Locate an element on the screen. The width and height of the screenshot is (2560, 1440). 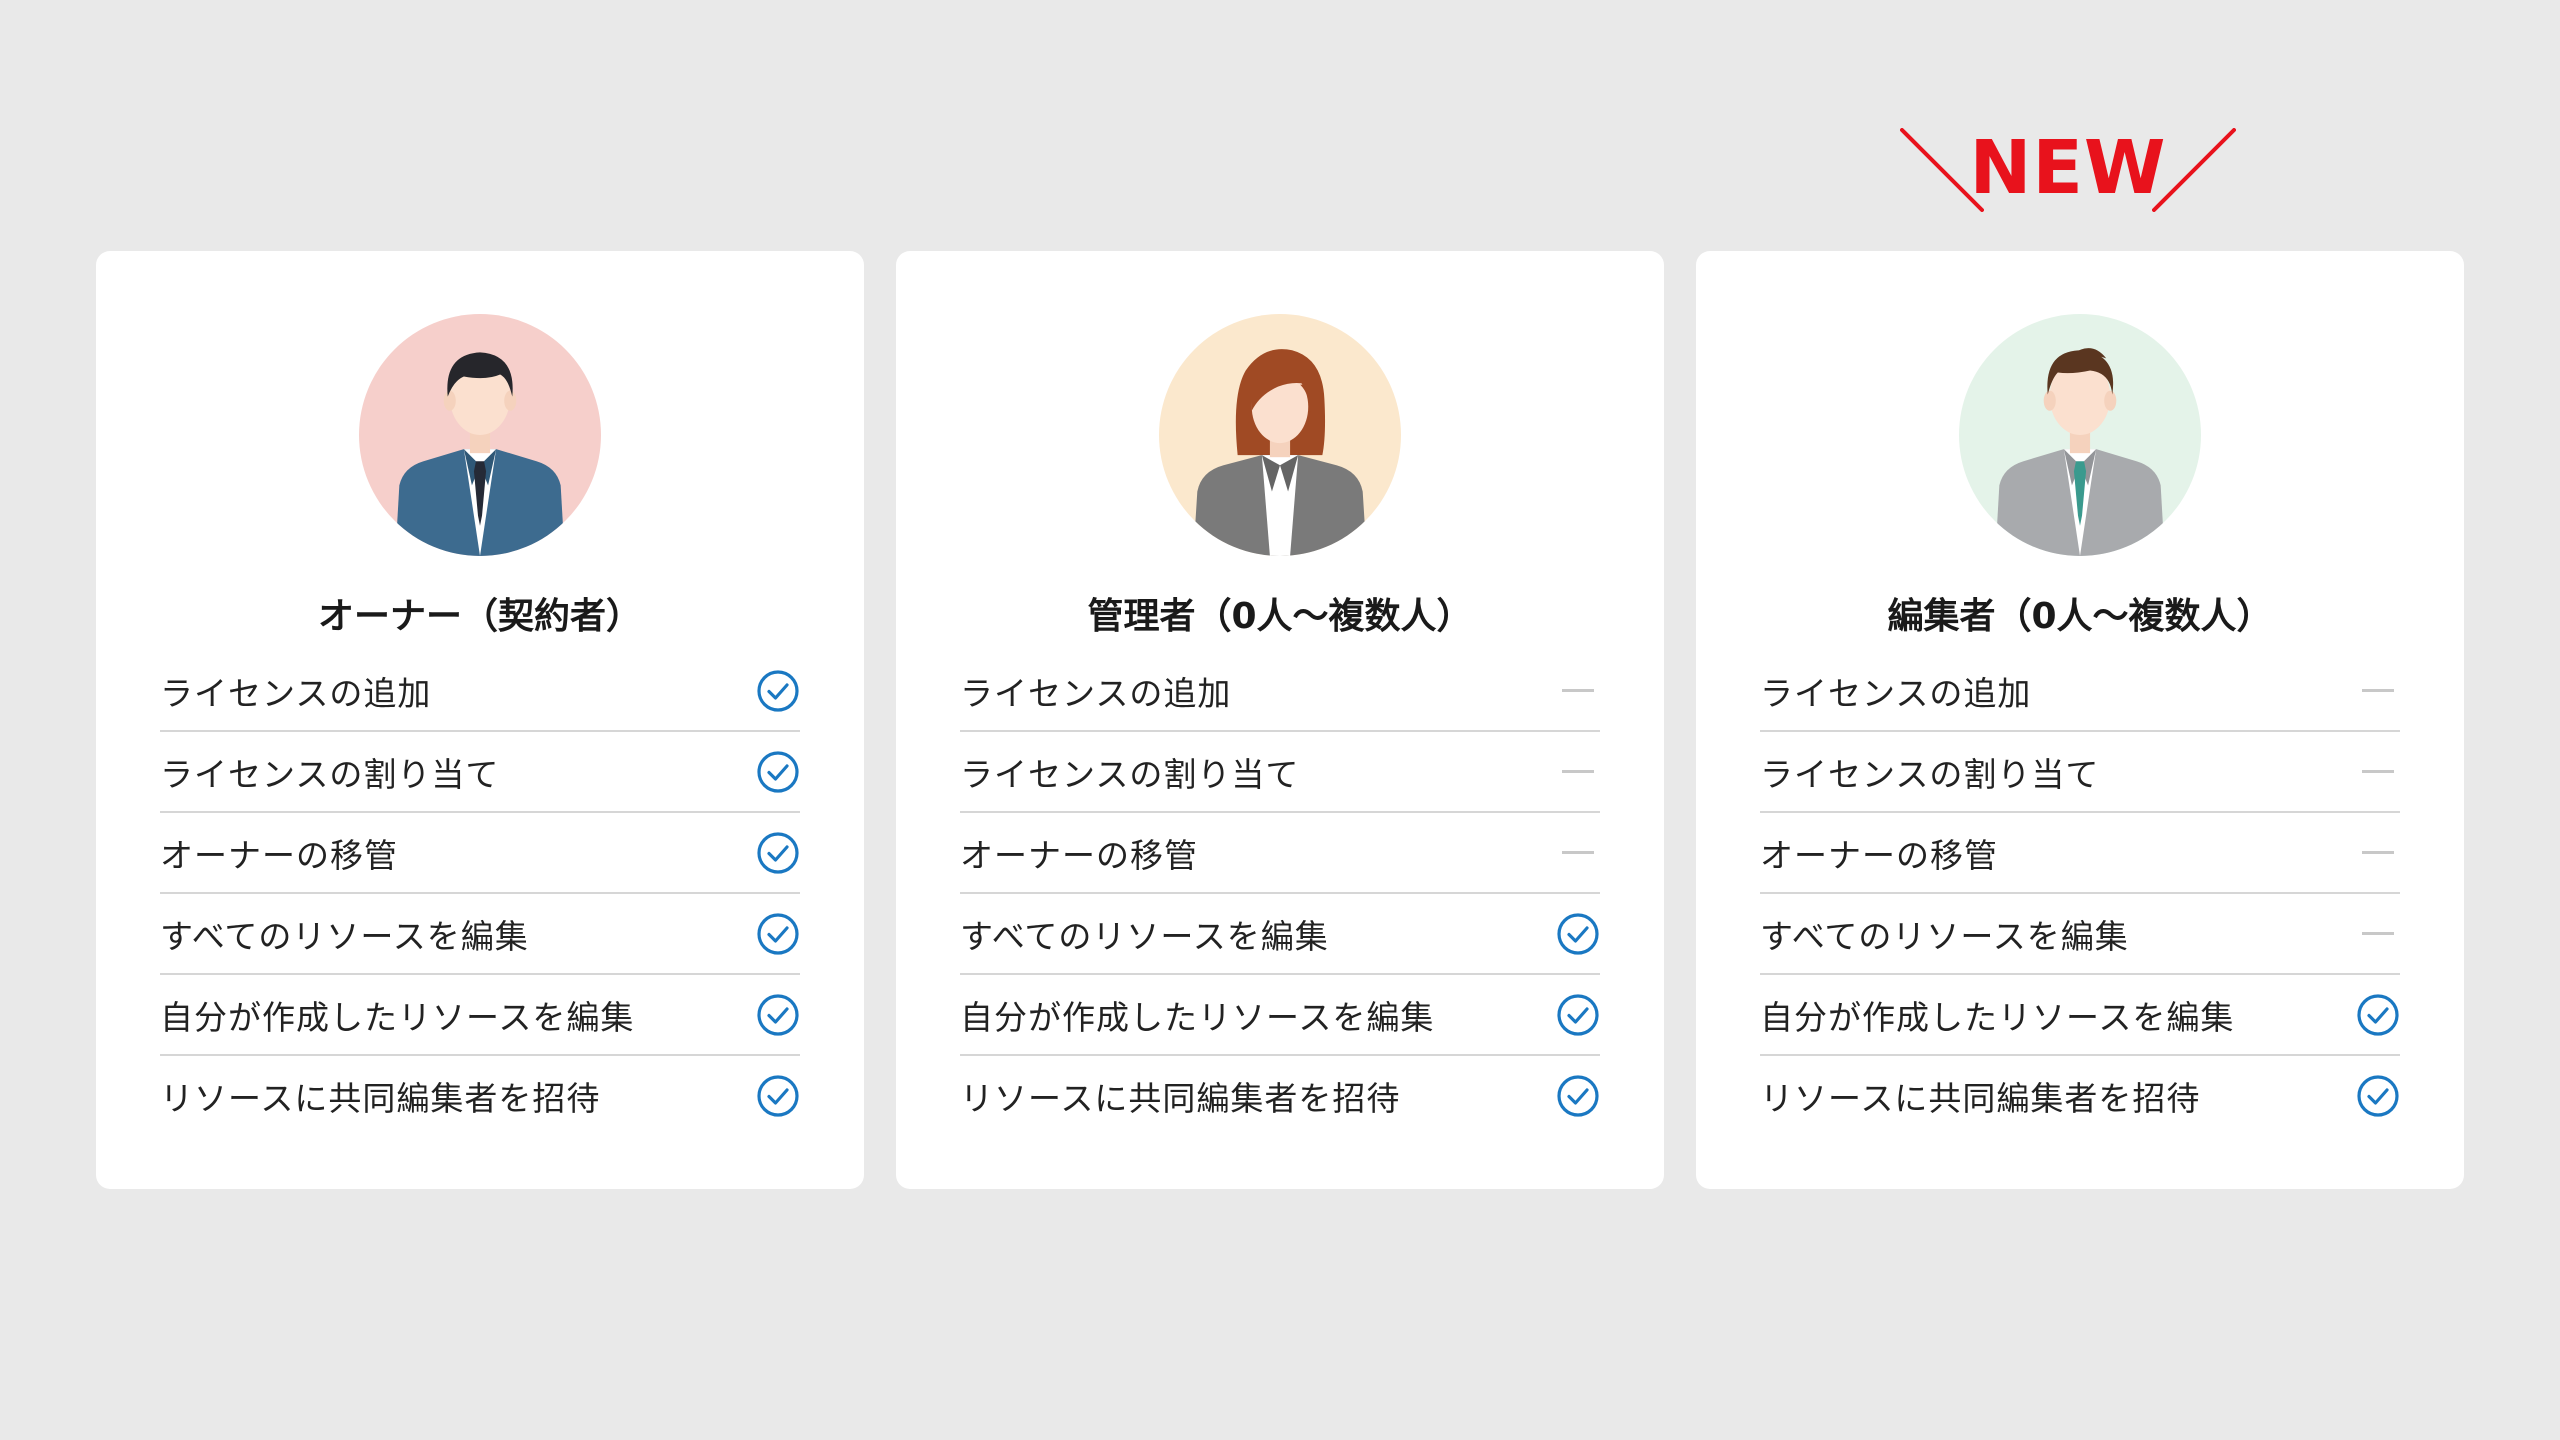
role-title: オーナー（契約者） is located at coordinates (479, 616).